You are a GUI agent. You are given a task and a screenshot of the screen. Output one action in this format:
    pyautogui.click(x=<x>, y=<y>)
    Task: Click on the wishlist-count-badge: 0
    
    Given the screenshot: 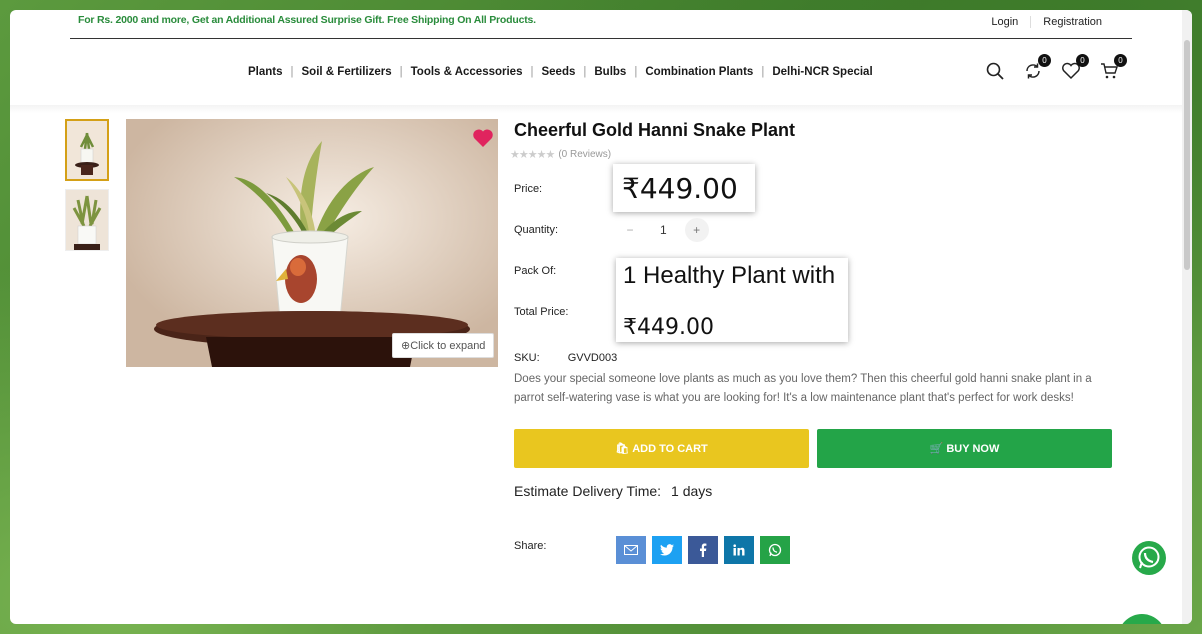 What is the action you would take?
    pyautogui.click(x=1082, y=60)
    